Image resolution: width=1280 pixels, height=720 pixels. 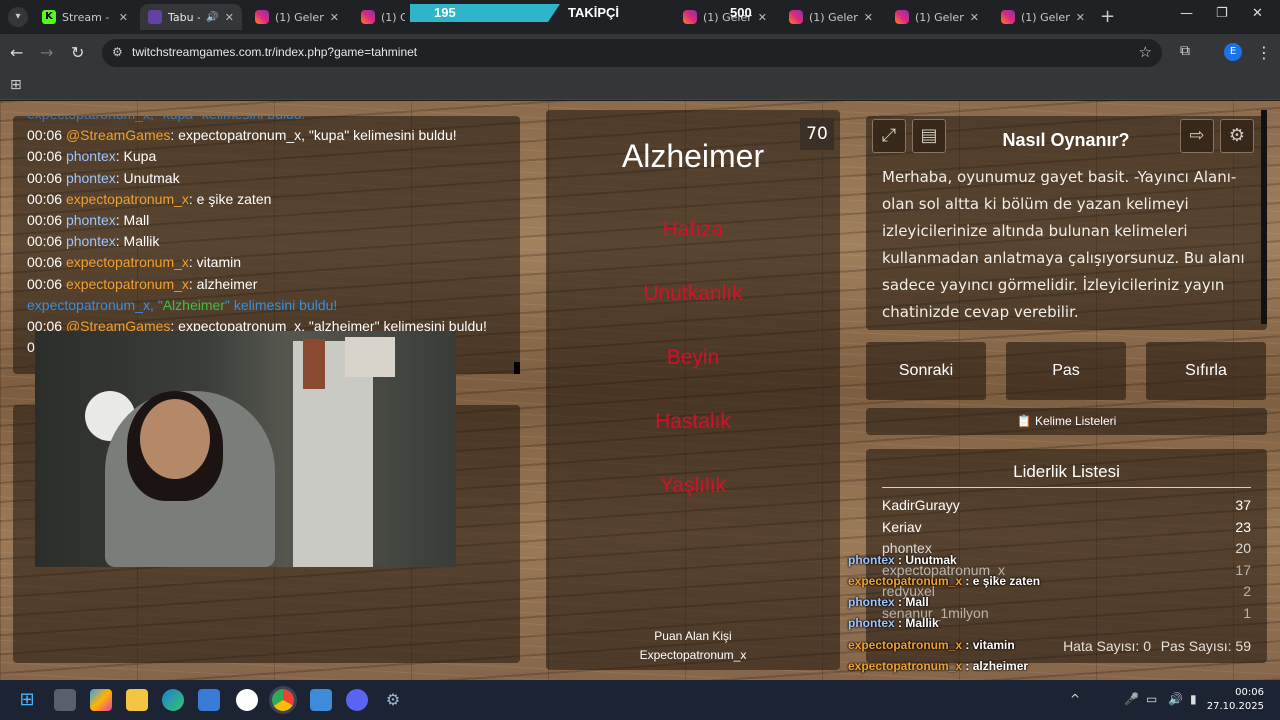 I want to click on clock-time: 00:06, so click(x=1249, y=692).